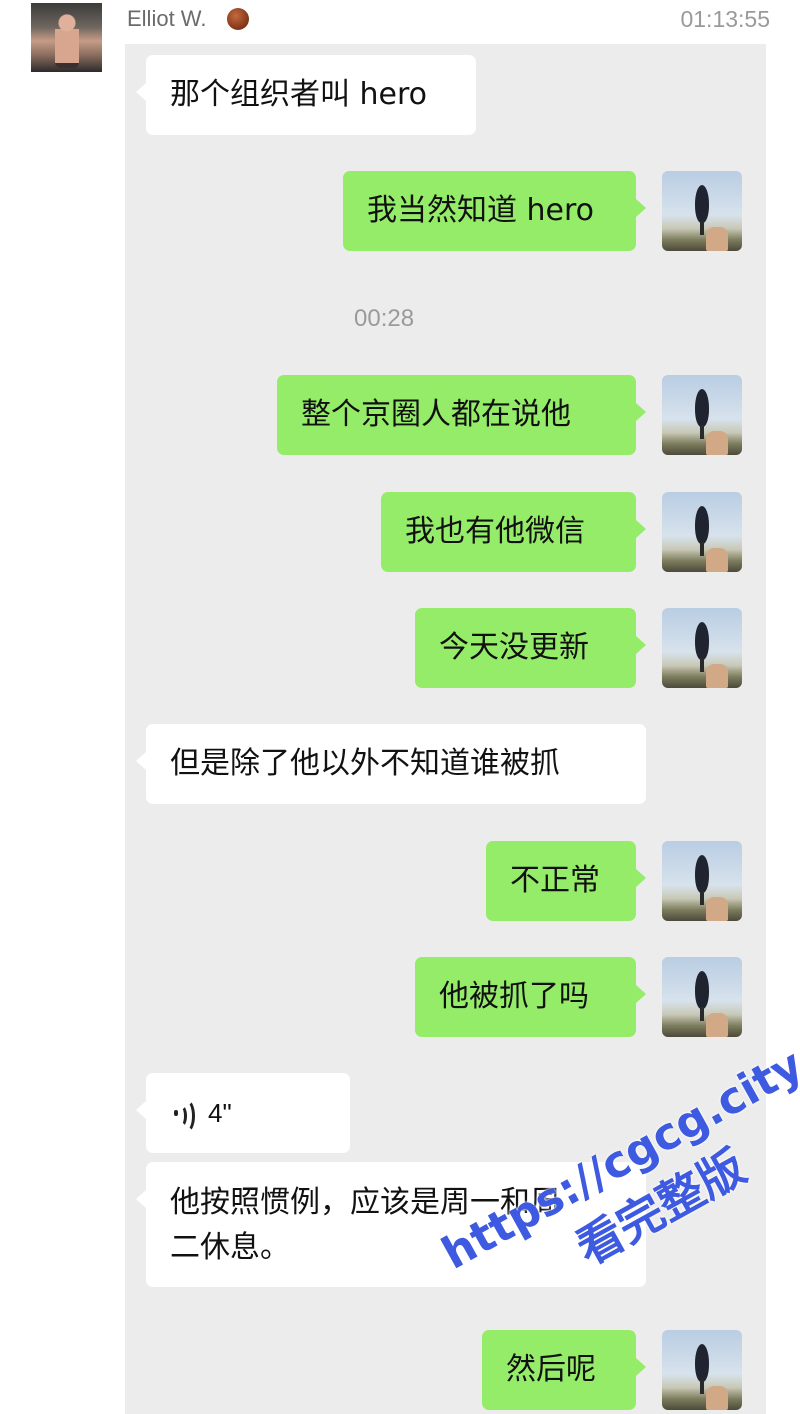  What do you see at coordinates (555, 880) in the screenshot?
I see `message-text: 不正常` at bounding box center [555, 880].